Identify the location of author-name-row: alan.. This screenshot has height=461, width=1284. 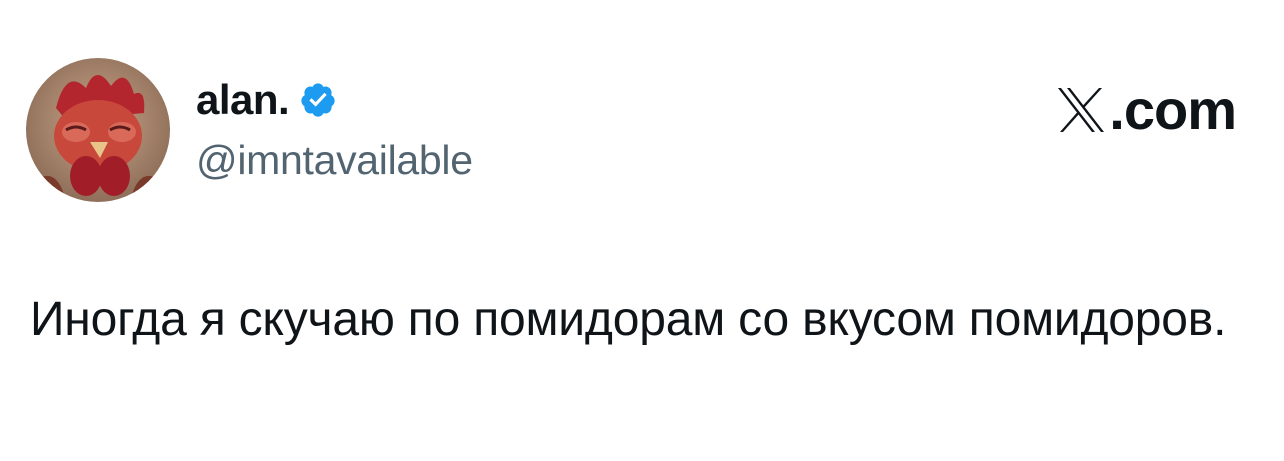
(266, 100).